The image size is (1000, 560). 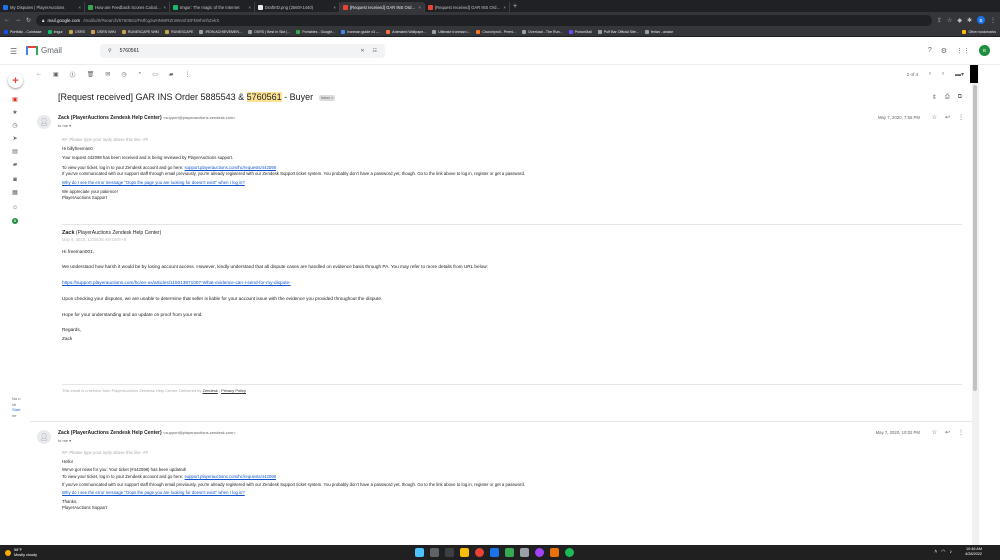 I want to click on bookmark-item: ProtonMail, so click(x=580, y=32).